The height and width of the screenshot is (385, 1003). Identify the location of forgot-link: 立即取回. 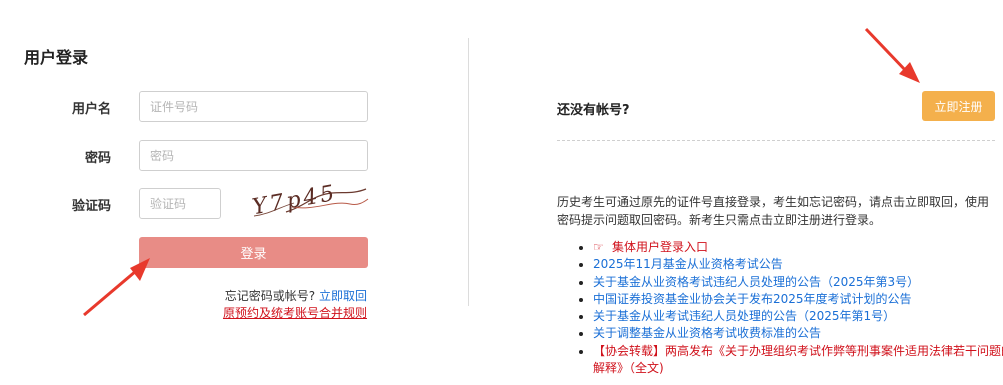
(343, 296).